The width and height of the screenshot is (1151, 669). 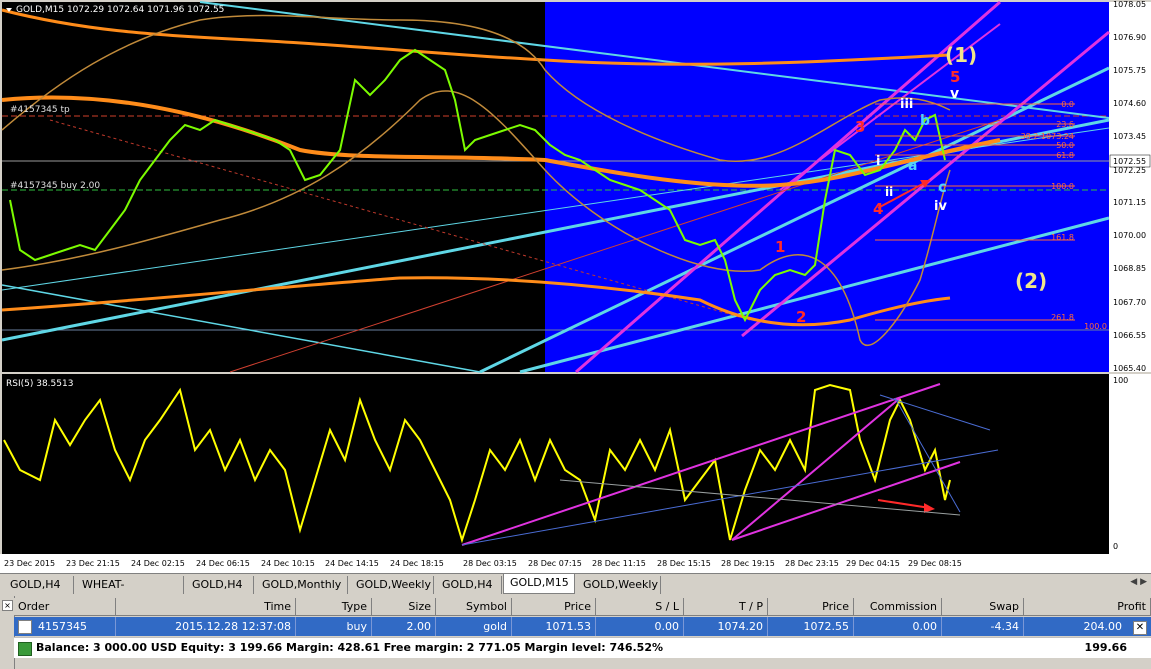 What do you see at coordinates (554, 626) in the screenshot?
I see `cell-price: 1071.53` at bounding box center [554, 626].